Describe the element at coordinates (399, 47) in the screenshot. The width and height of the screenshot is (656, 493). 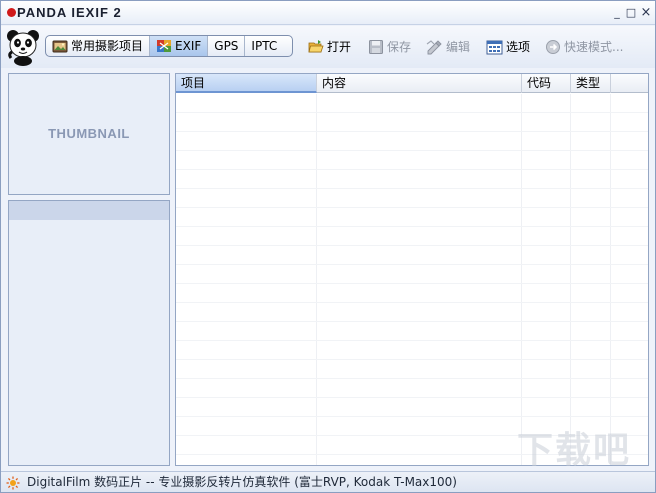
I see `save-button-label: 保存` at that location.